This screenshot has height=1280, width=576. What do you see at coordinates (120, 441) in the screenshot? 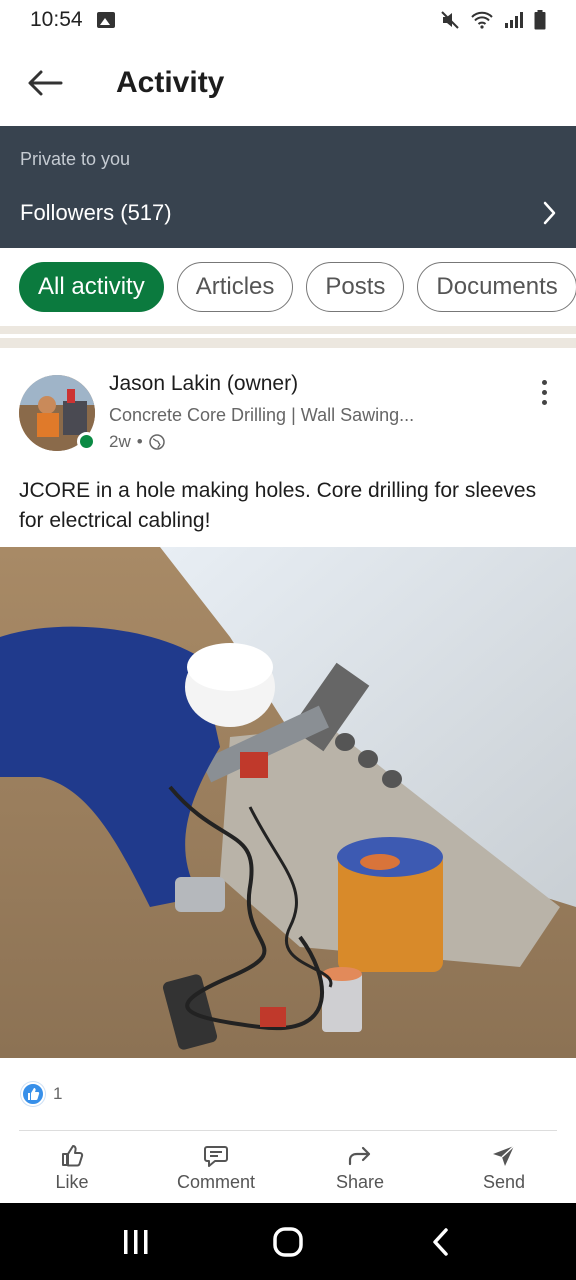
I see `post-time: 2w` at bounding box center [120, 441].